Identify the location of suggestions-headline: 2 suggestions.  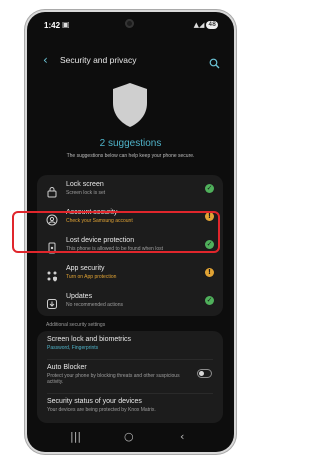
(130, 143).